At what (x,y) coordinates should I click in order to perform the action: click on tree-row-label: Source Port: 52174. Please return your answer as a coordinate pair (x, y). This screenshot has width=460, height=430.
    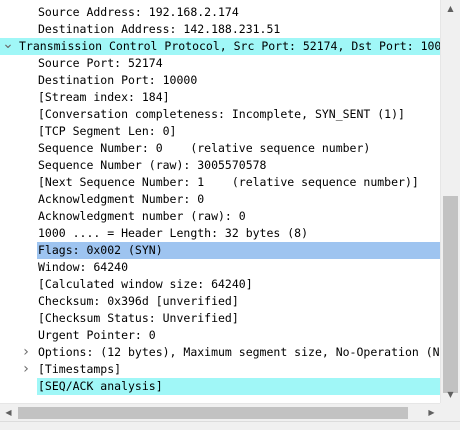
    Looking at the image, I should click on (100, 63).